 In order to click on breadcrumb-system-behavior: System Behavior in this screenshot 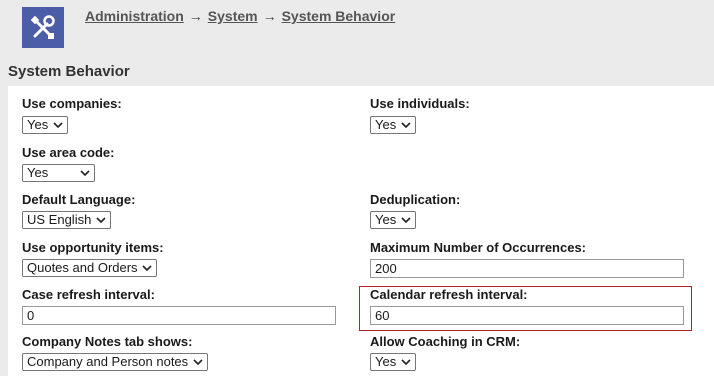, I will do `click(339, 16)`.